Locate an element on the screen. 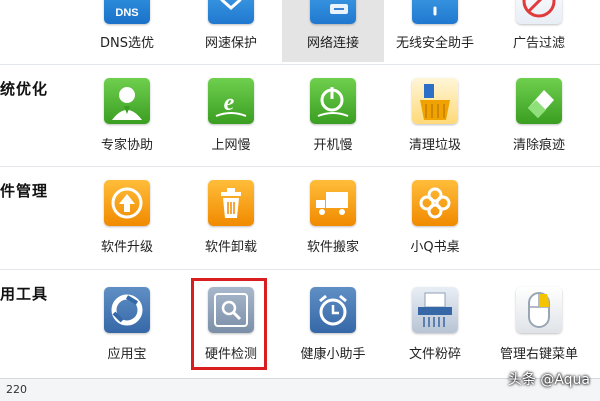  tool-slow-boot: 开机慢 is located at coordinates (333, 112).